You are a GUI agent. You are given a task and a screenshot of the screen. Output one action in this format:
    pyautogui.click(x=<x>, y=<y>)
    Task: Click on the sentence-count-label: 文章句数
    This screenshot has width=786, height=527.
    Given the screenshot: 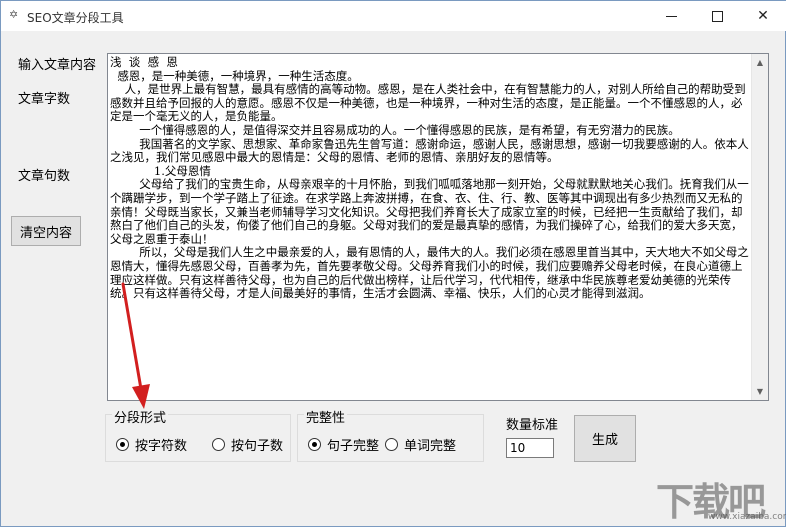 What is the action you would take?
    pyautogui.click(x=44, y=176)
    